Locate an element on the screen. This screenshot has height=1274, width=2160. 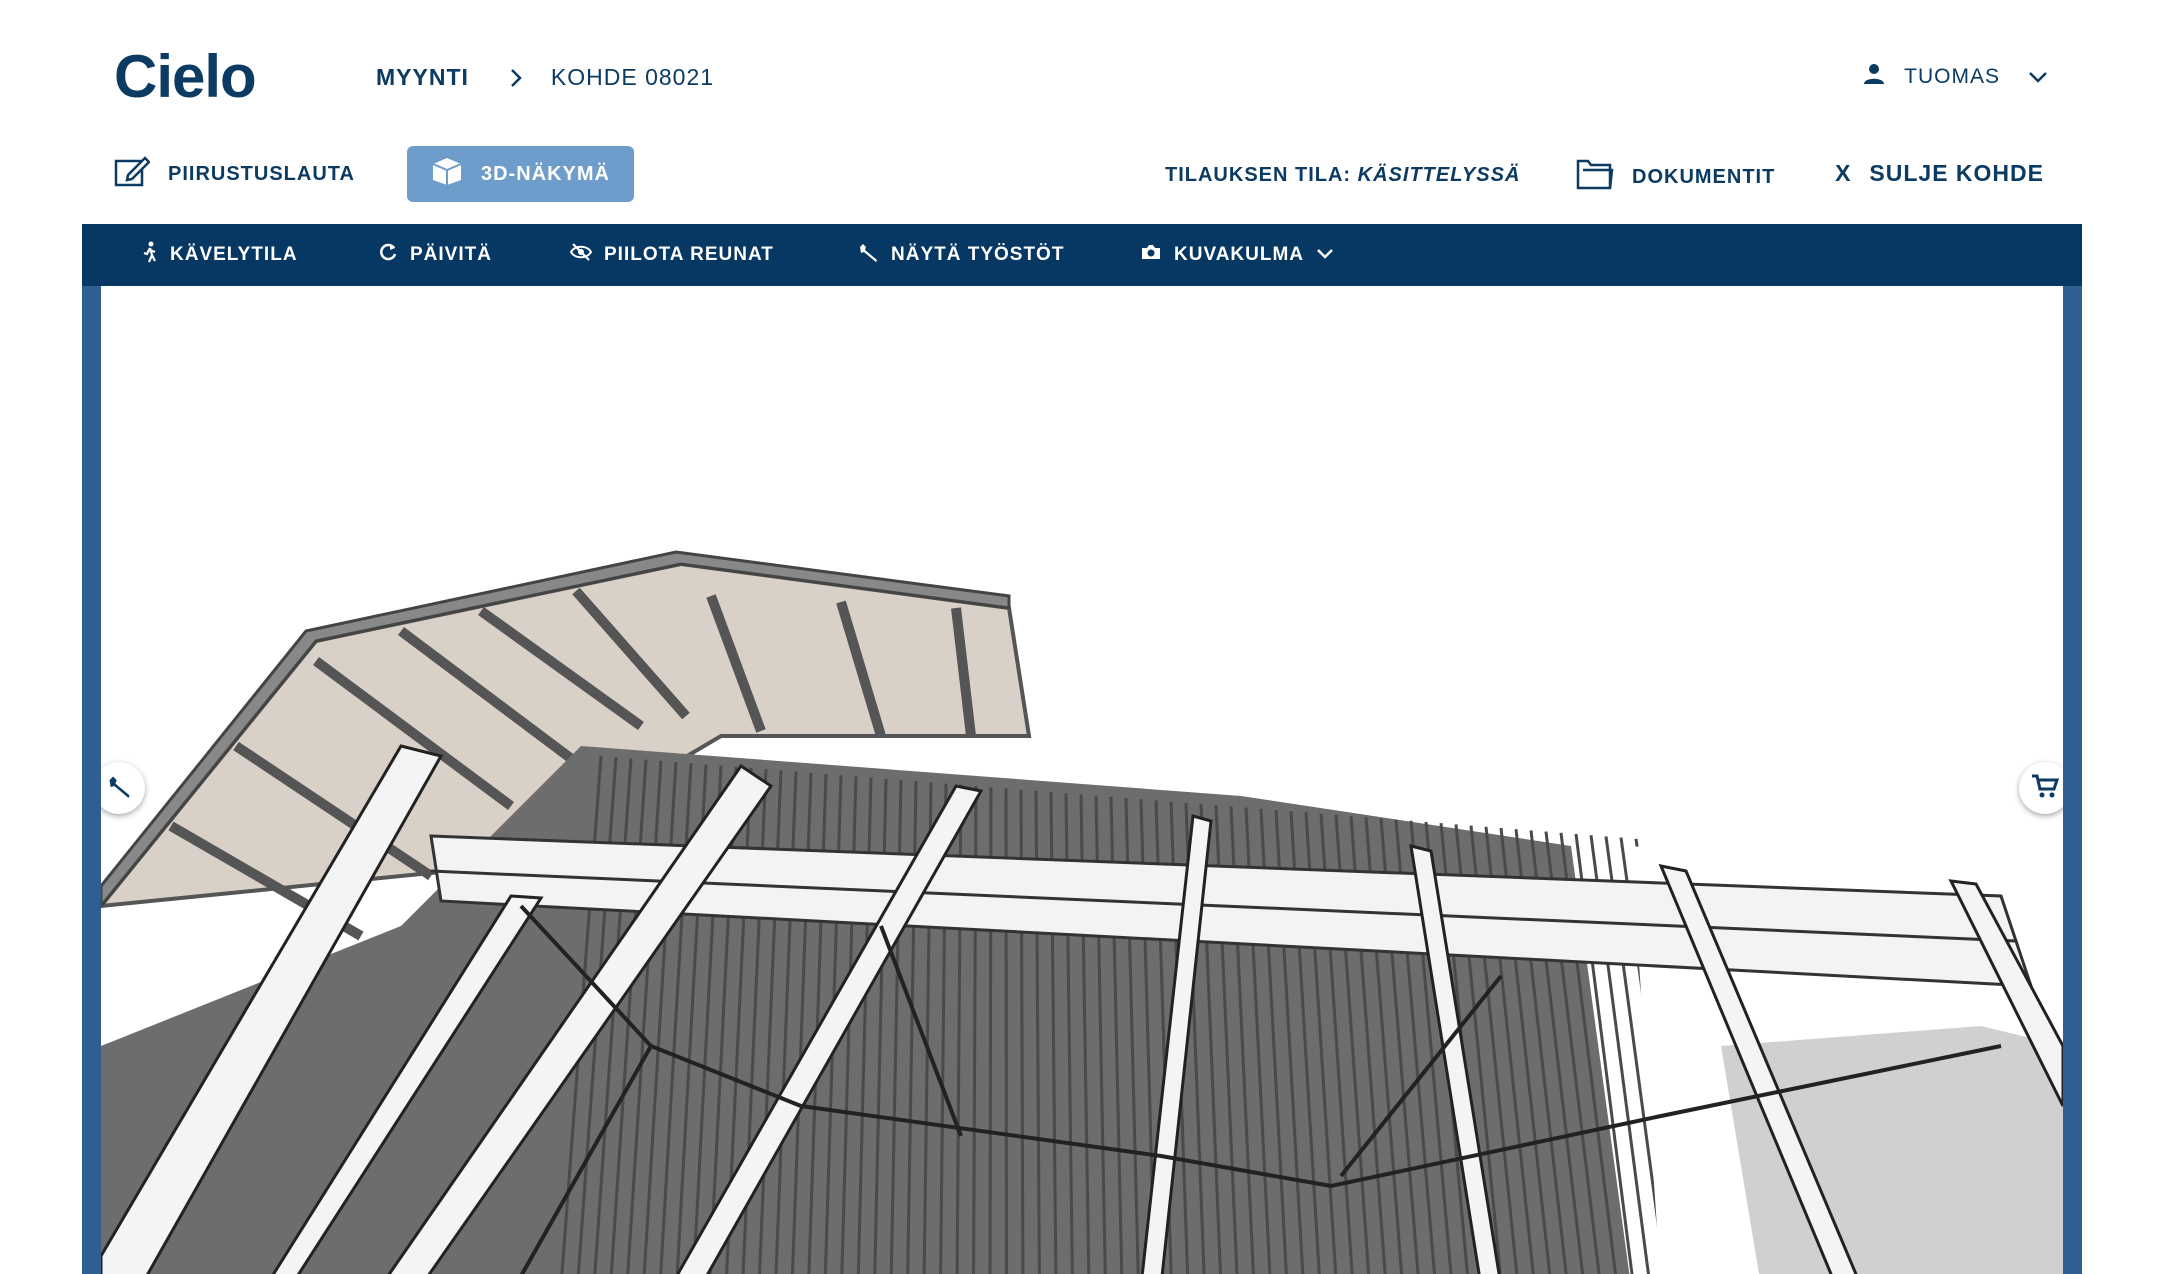
shopping-cart-icon is located at coordinates (2045, 788).